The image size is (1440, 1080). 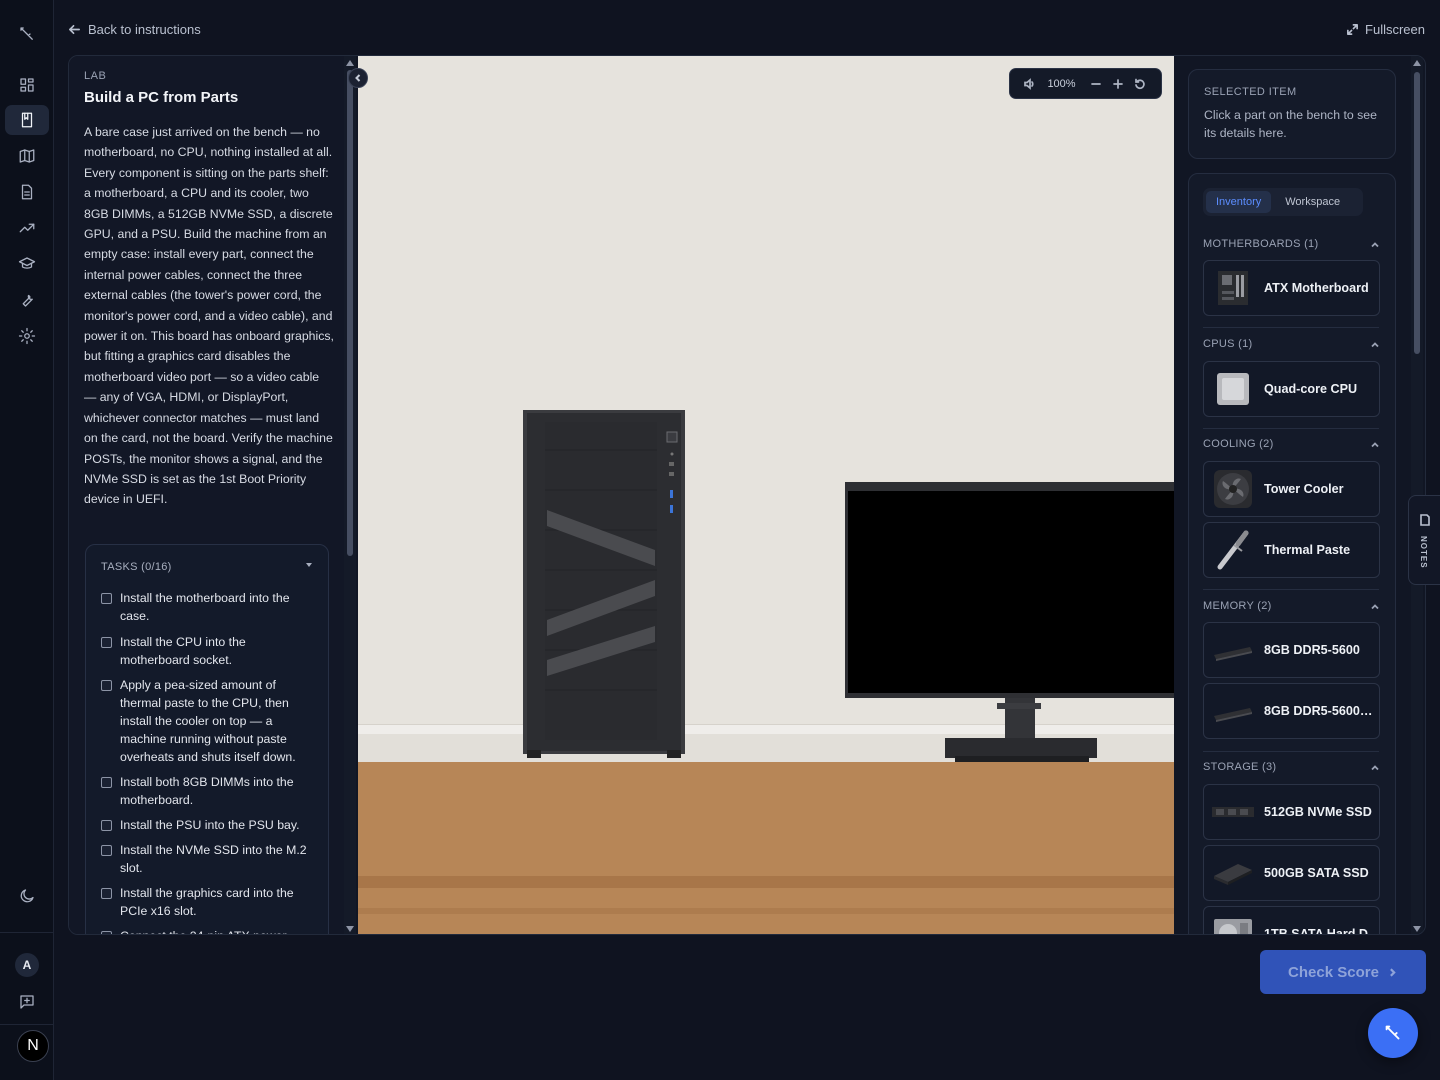 What do you see at coordinates (208, 825) in the screenshot?
I see `task-item: Install the PSU into the PSU bay.` at bounding box center [208, 825].